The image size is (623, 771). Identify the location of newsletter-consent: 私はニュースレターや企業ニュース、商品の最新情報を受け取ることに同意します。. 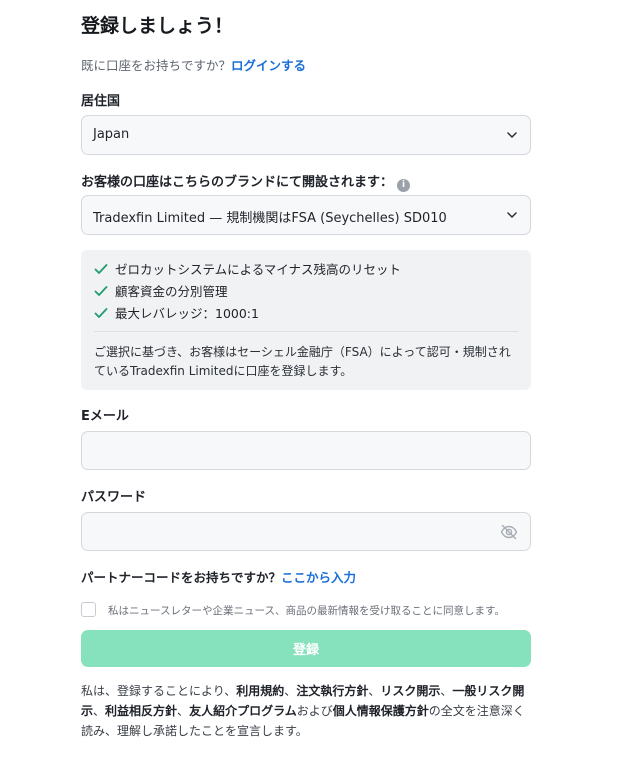
(293, 608).